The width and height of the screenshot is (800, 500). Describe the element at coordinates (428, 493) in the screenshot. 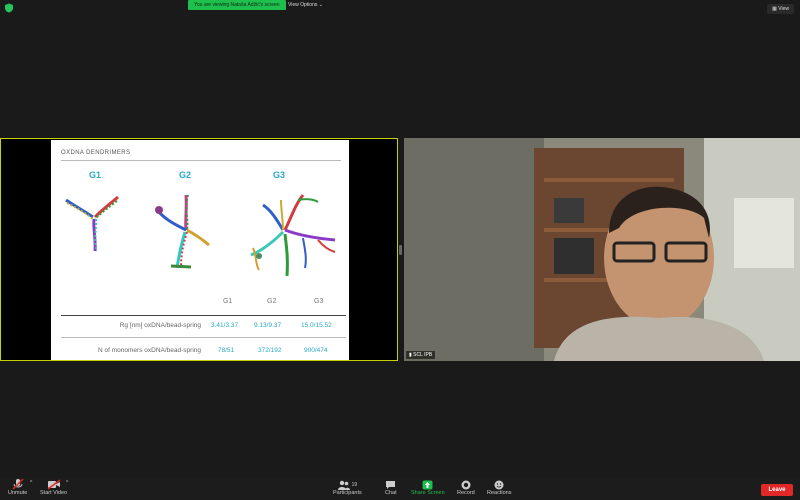

I see `share-screen-label: Share Screen` at that location.